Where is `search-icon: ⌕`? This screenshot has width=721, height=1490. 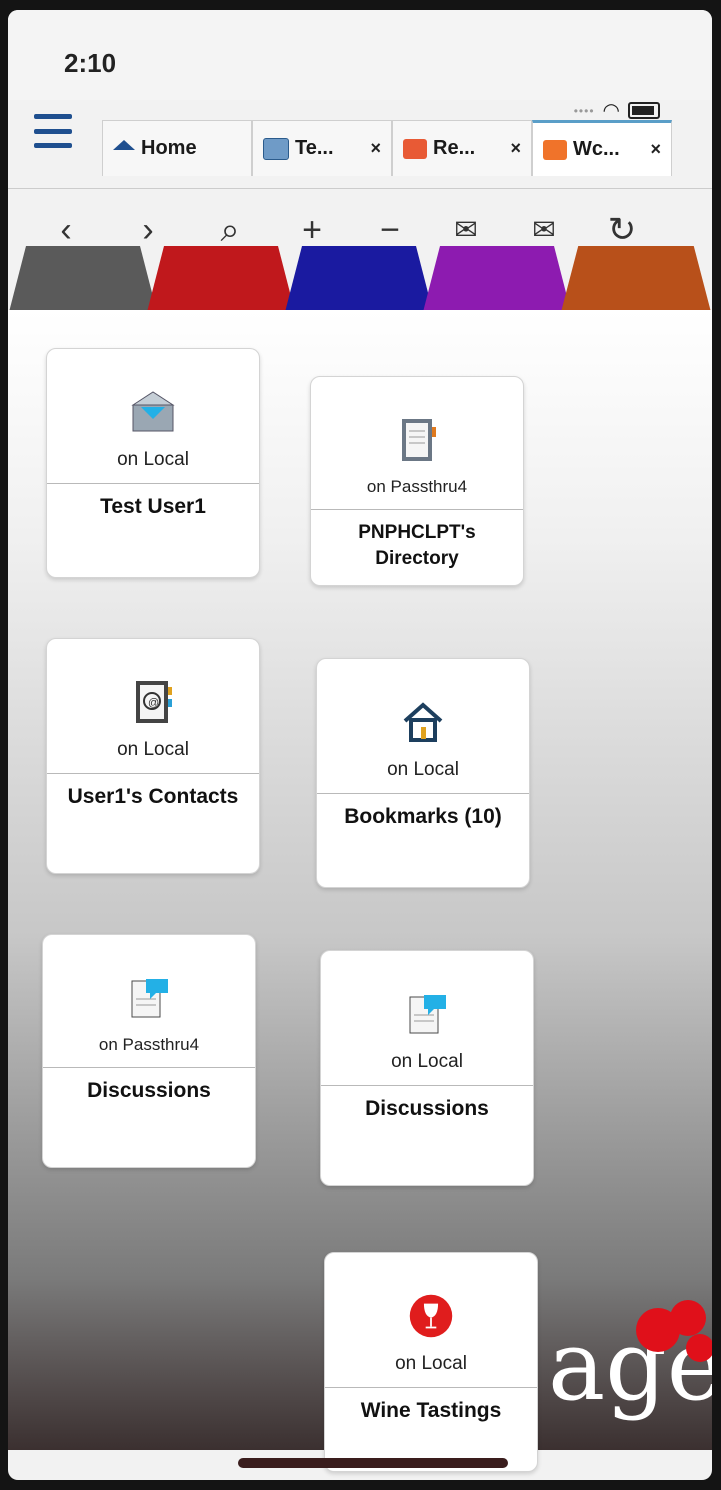 search-icon: ⌕ is located at coordinates (230, 230).